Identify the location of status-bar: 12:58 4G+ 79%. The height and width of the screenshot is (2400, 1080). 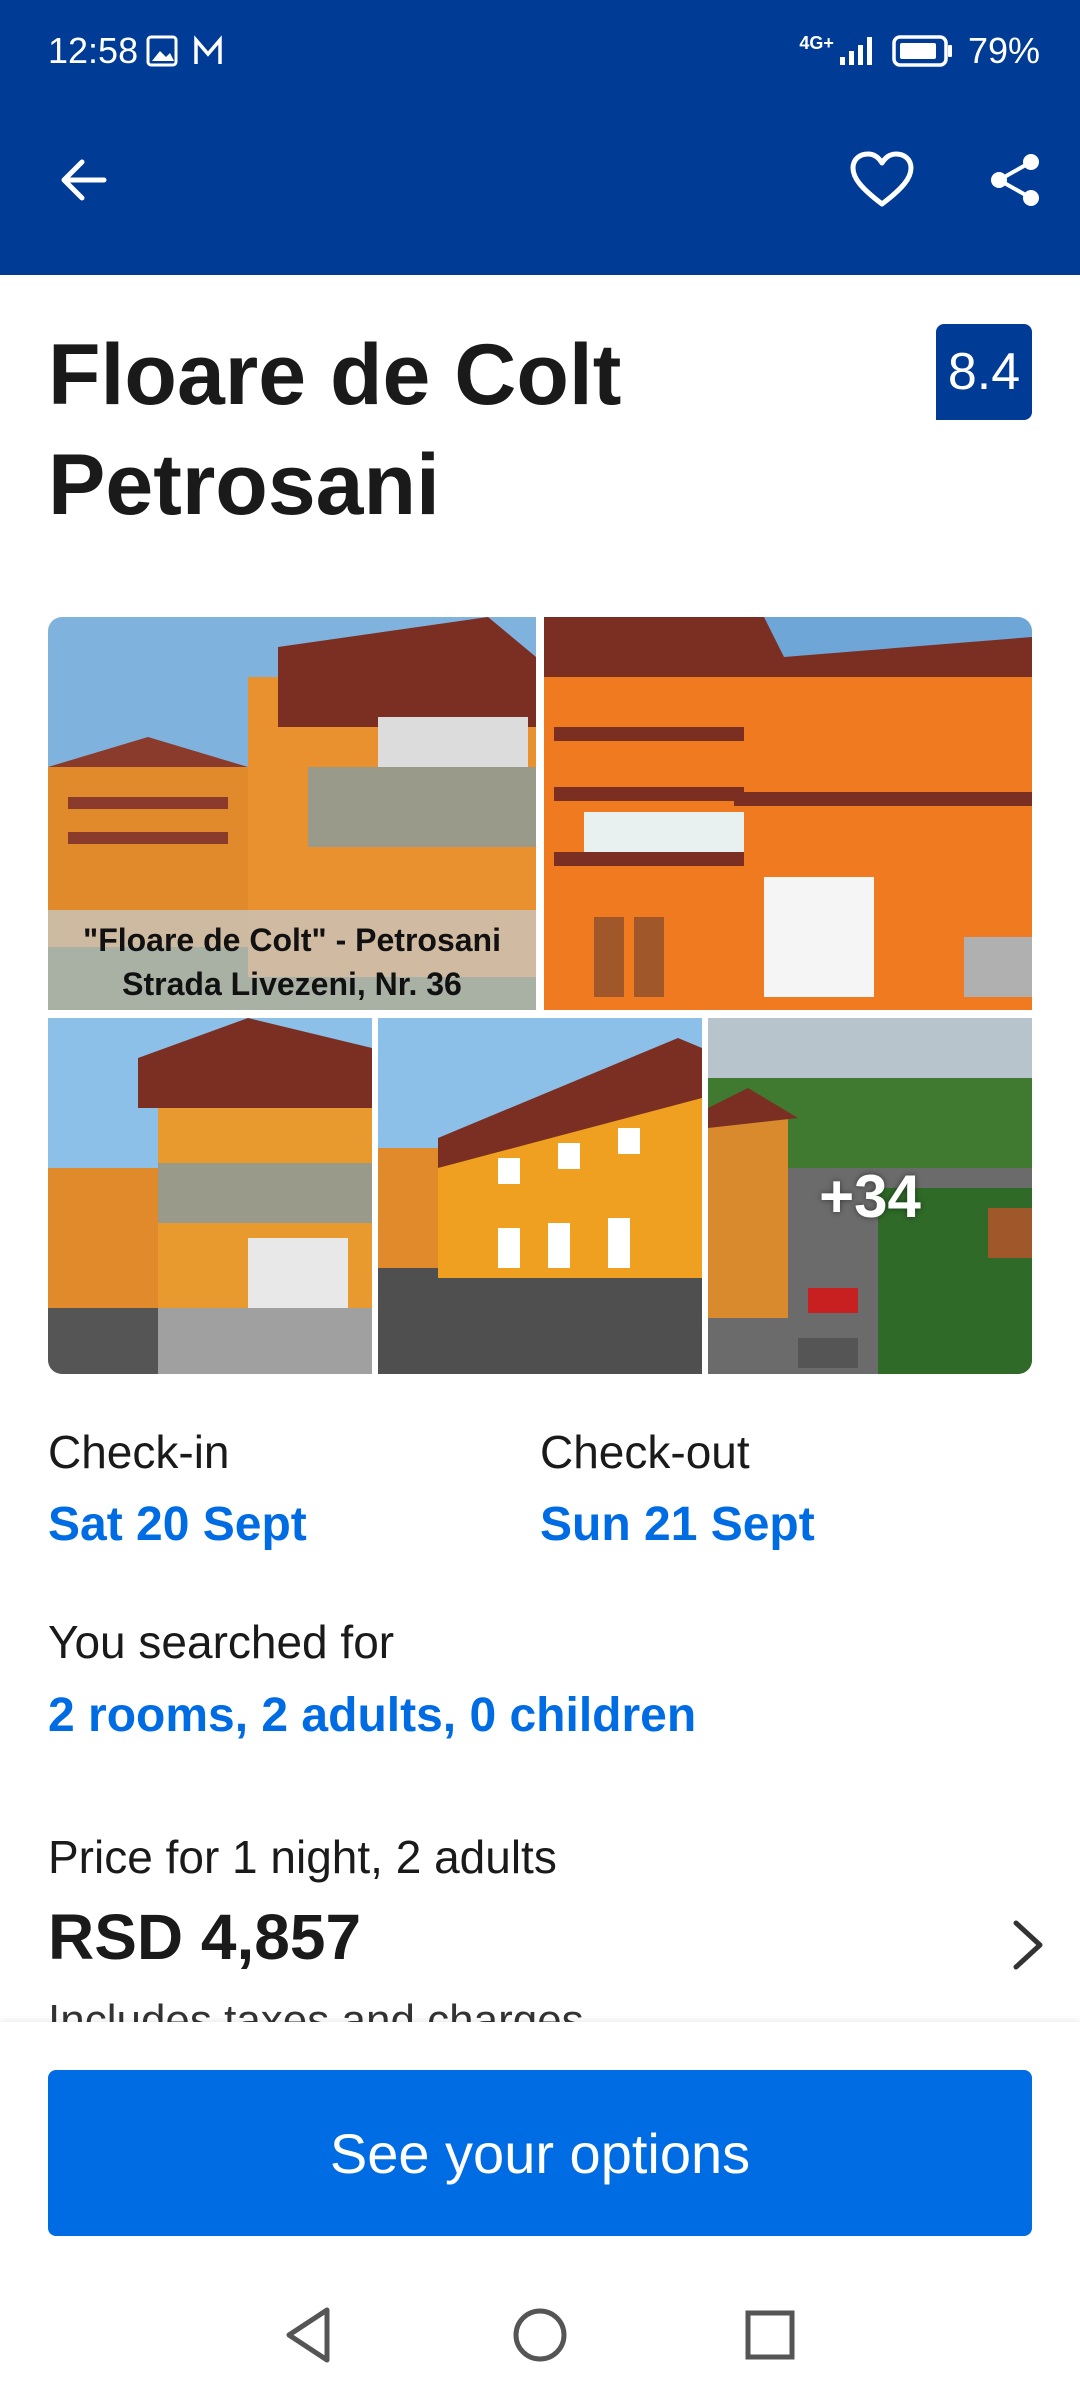
(540, 50).